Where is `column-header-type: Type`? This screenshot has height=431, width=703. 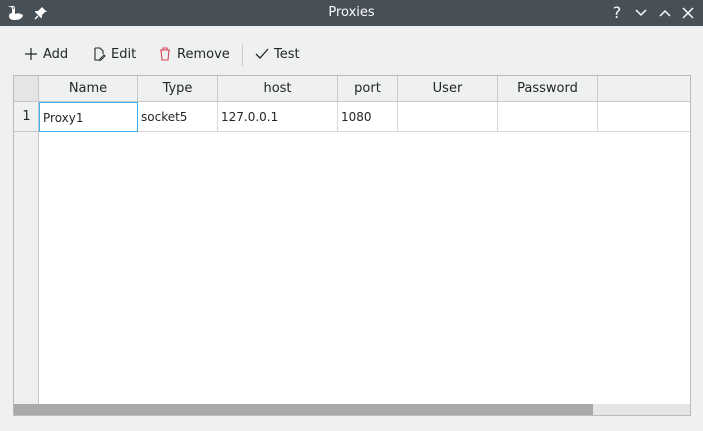 column-header-type: Type is located at coordinates (178, 89).